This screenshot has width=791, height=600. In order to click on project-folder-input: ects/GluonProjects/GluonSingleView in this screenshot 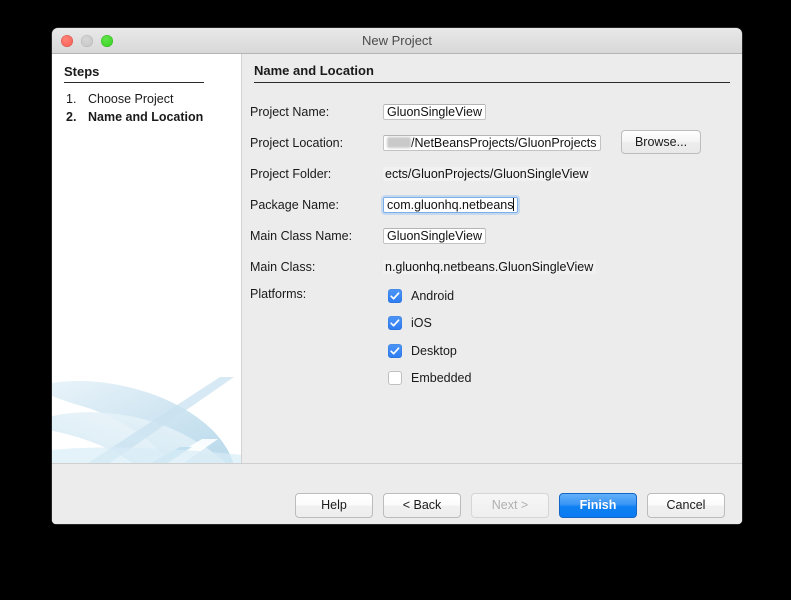, I will do `click(487, 173)`.